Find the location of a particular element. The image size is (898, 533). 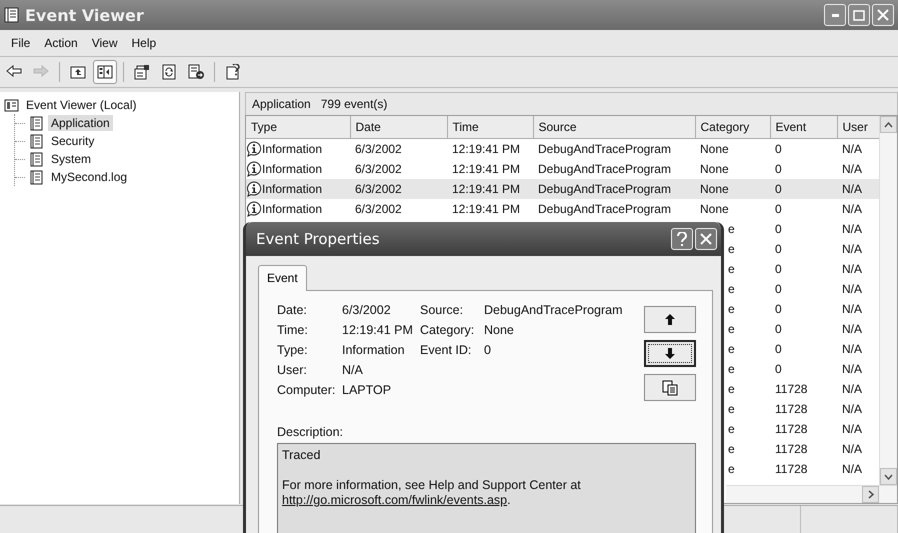

tab: Event is located at coordinates (282, 278).